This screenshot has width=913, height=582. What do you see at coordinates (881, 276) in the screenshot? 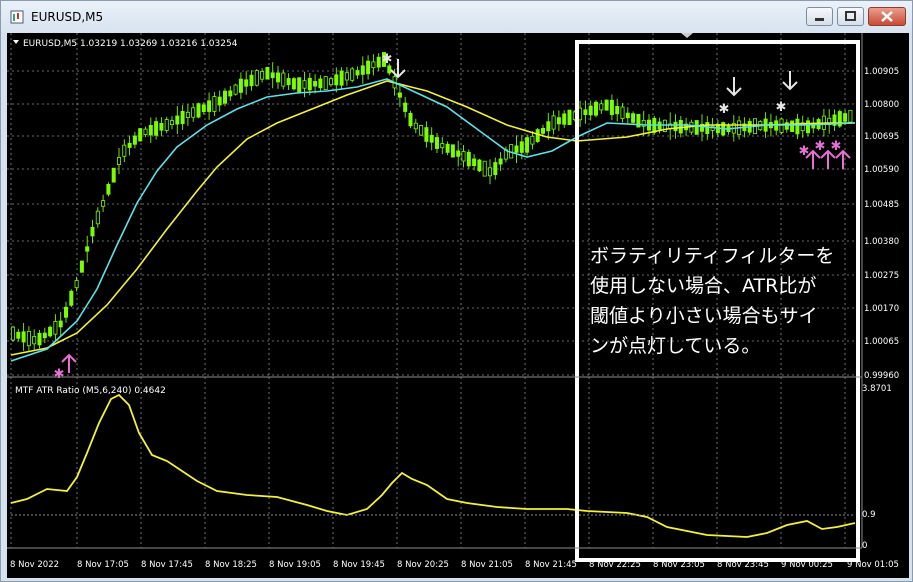
I see `price-label: 1.00275` at bounding box center [881, 276].